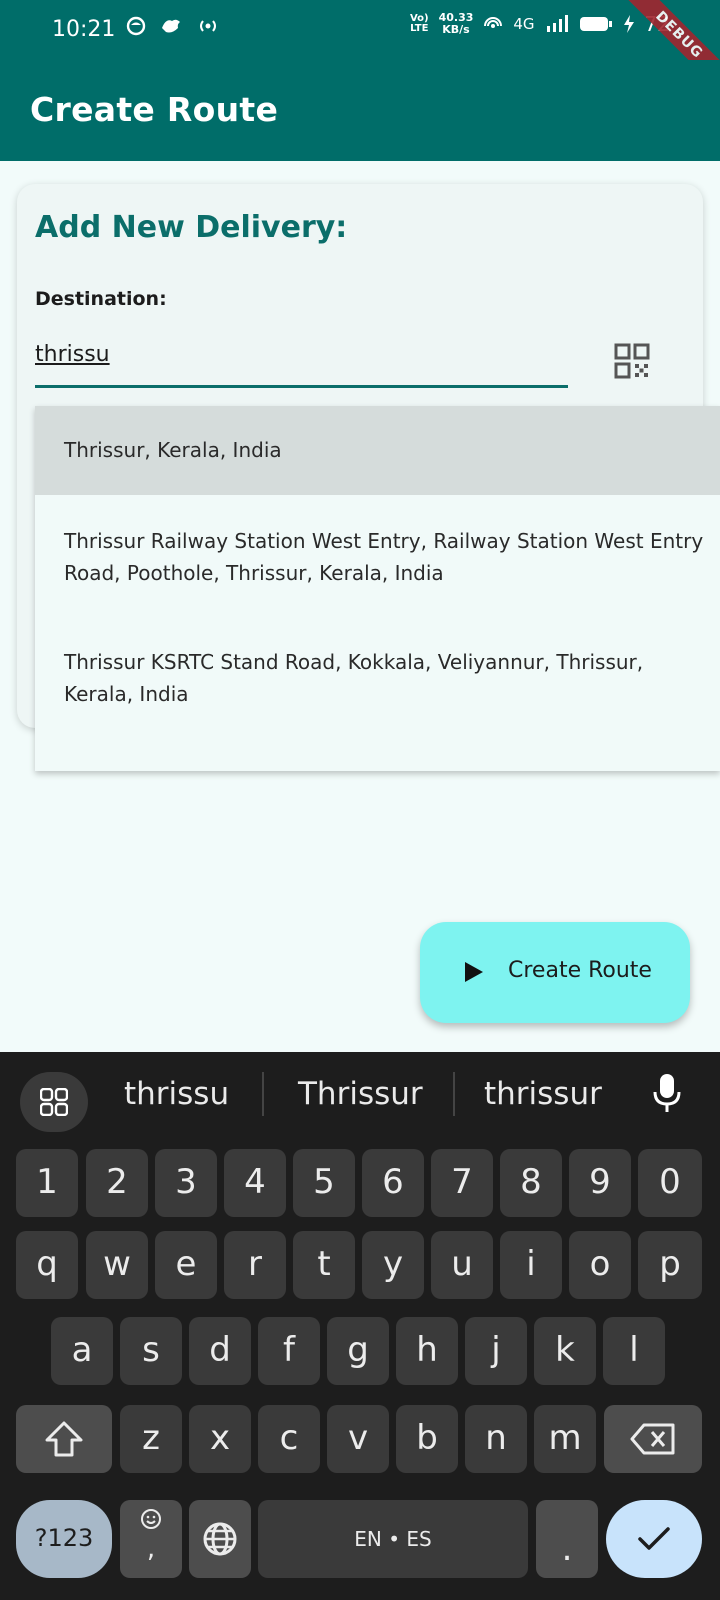  What do you see at coordinates (427, 1351) in the screenshot?
I see `key-h: h` at bounding box center [427, 1351].